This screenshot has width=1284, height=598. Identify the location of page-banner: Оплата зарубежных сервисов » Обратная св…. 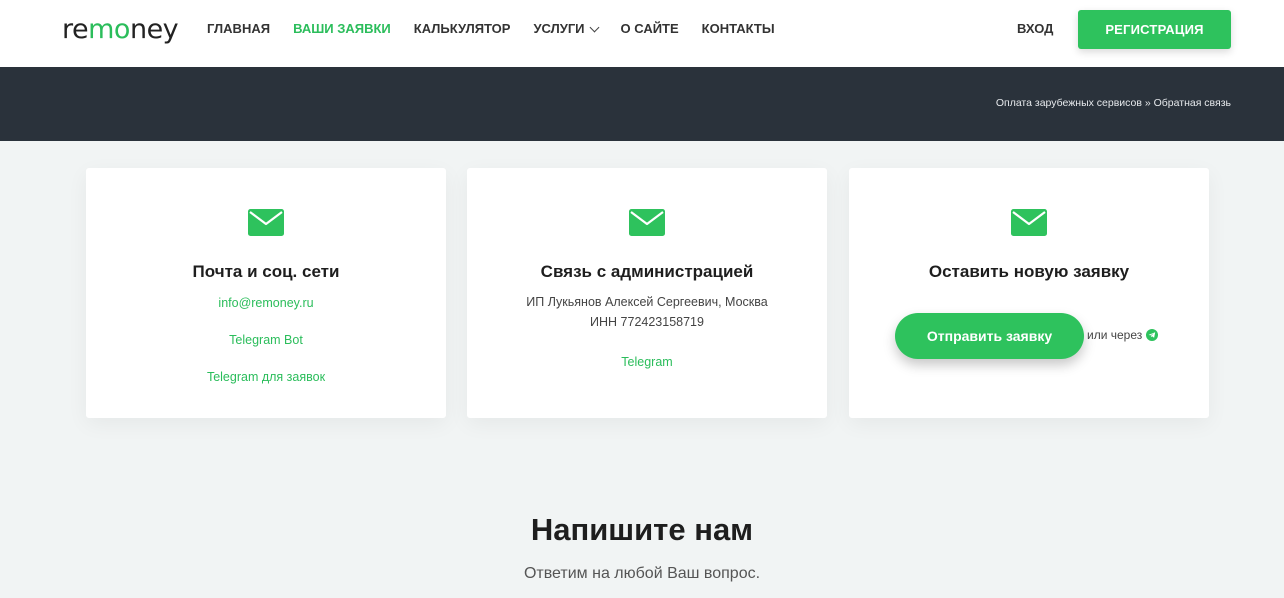
(642, 104).